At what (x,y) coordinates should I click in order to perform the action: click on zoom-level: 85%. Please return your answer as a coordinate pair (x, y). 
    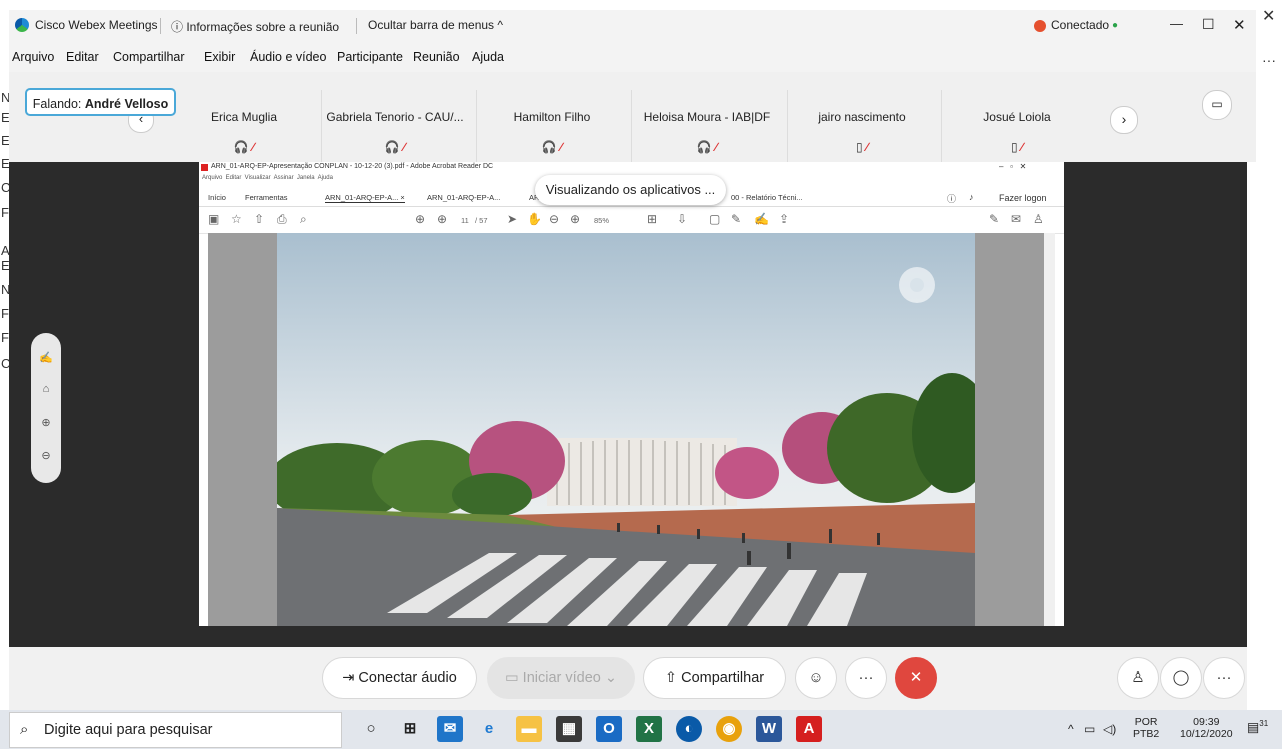
    Looking at the image, I should click on (601, 220).